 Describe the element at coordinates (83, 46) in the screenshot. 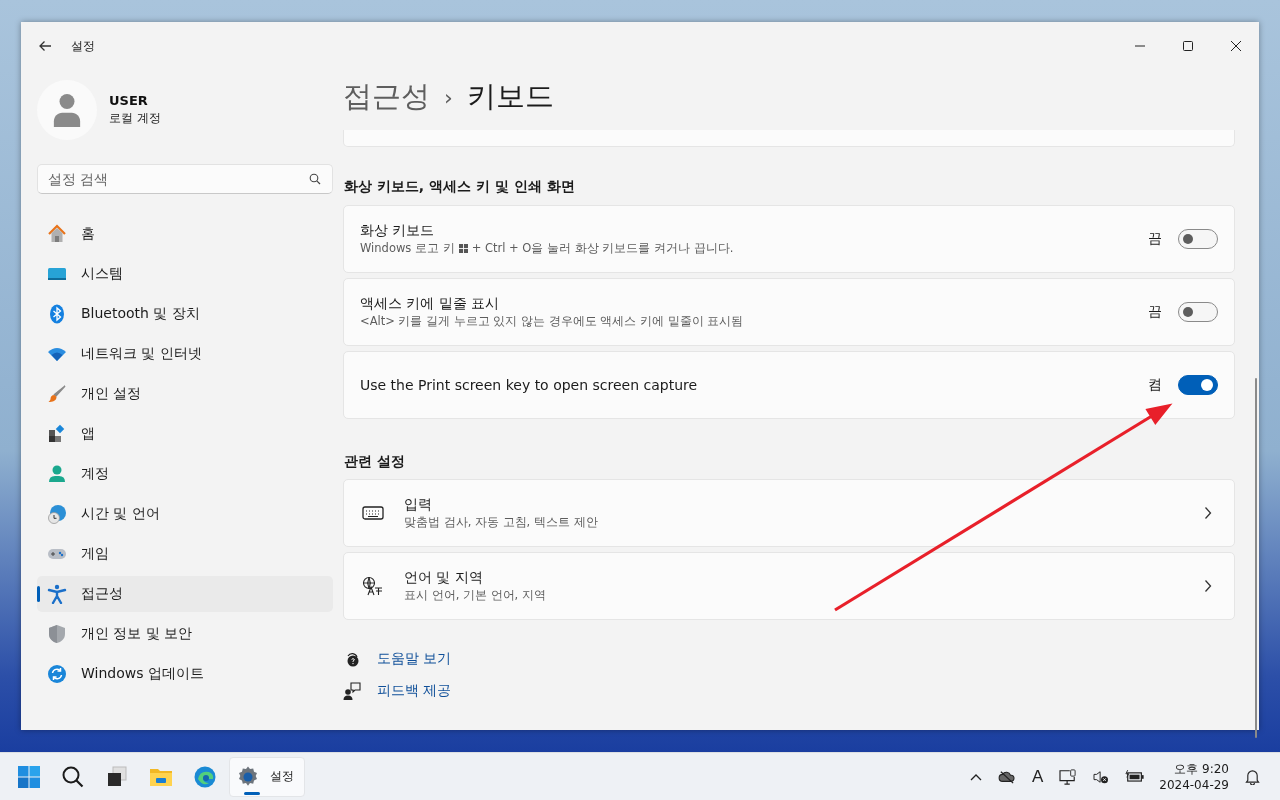

I see `window-title: 설정` at that location.